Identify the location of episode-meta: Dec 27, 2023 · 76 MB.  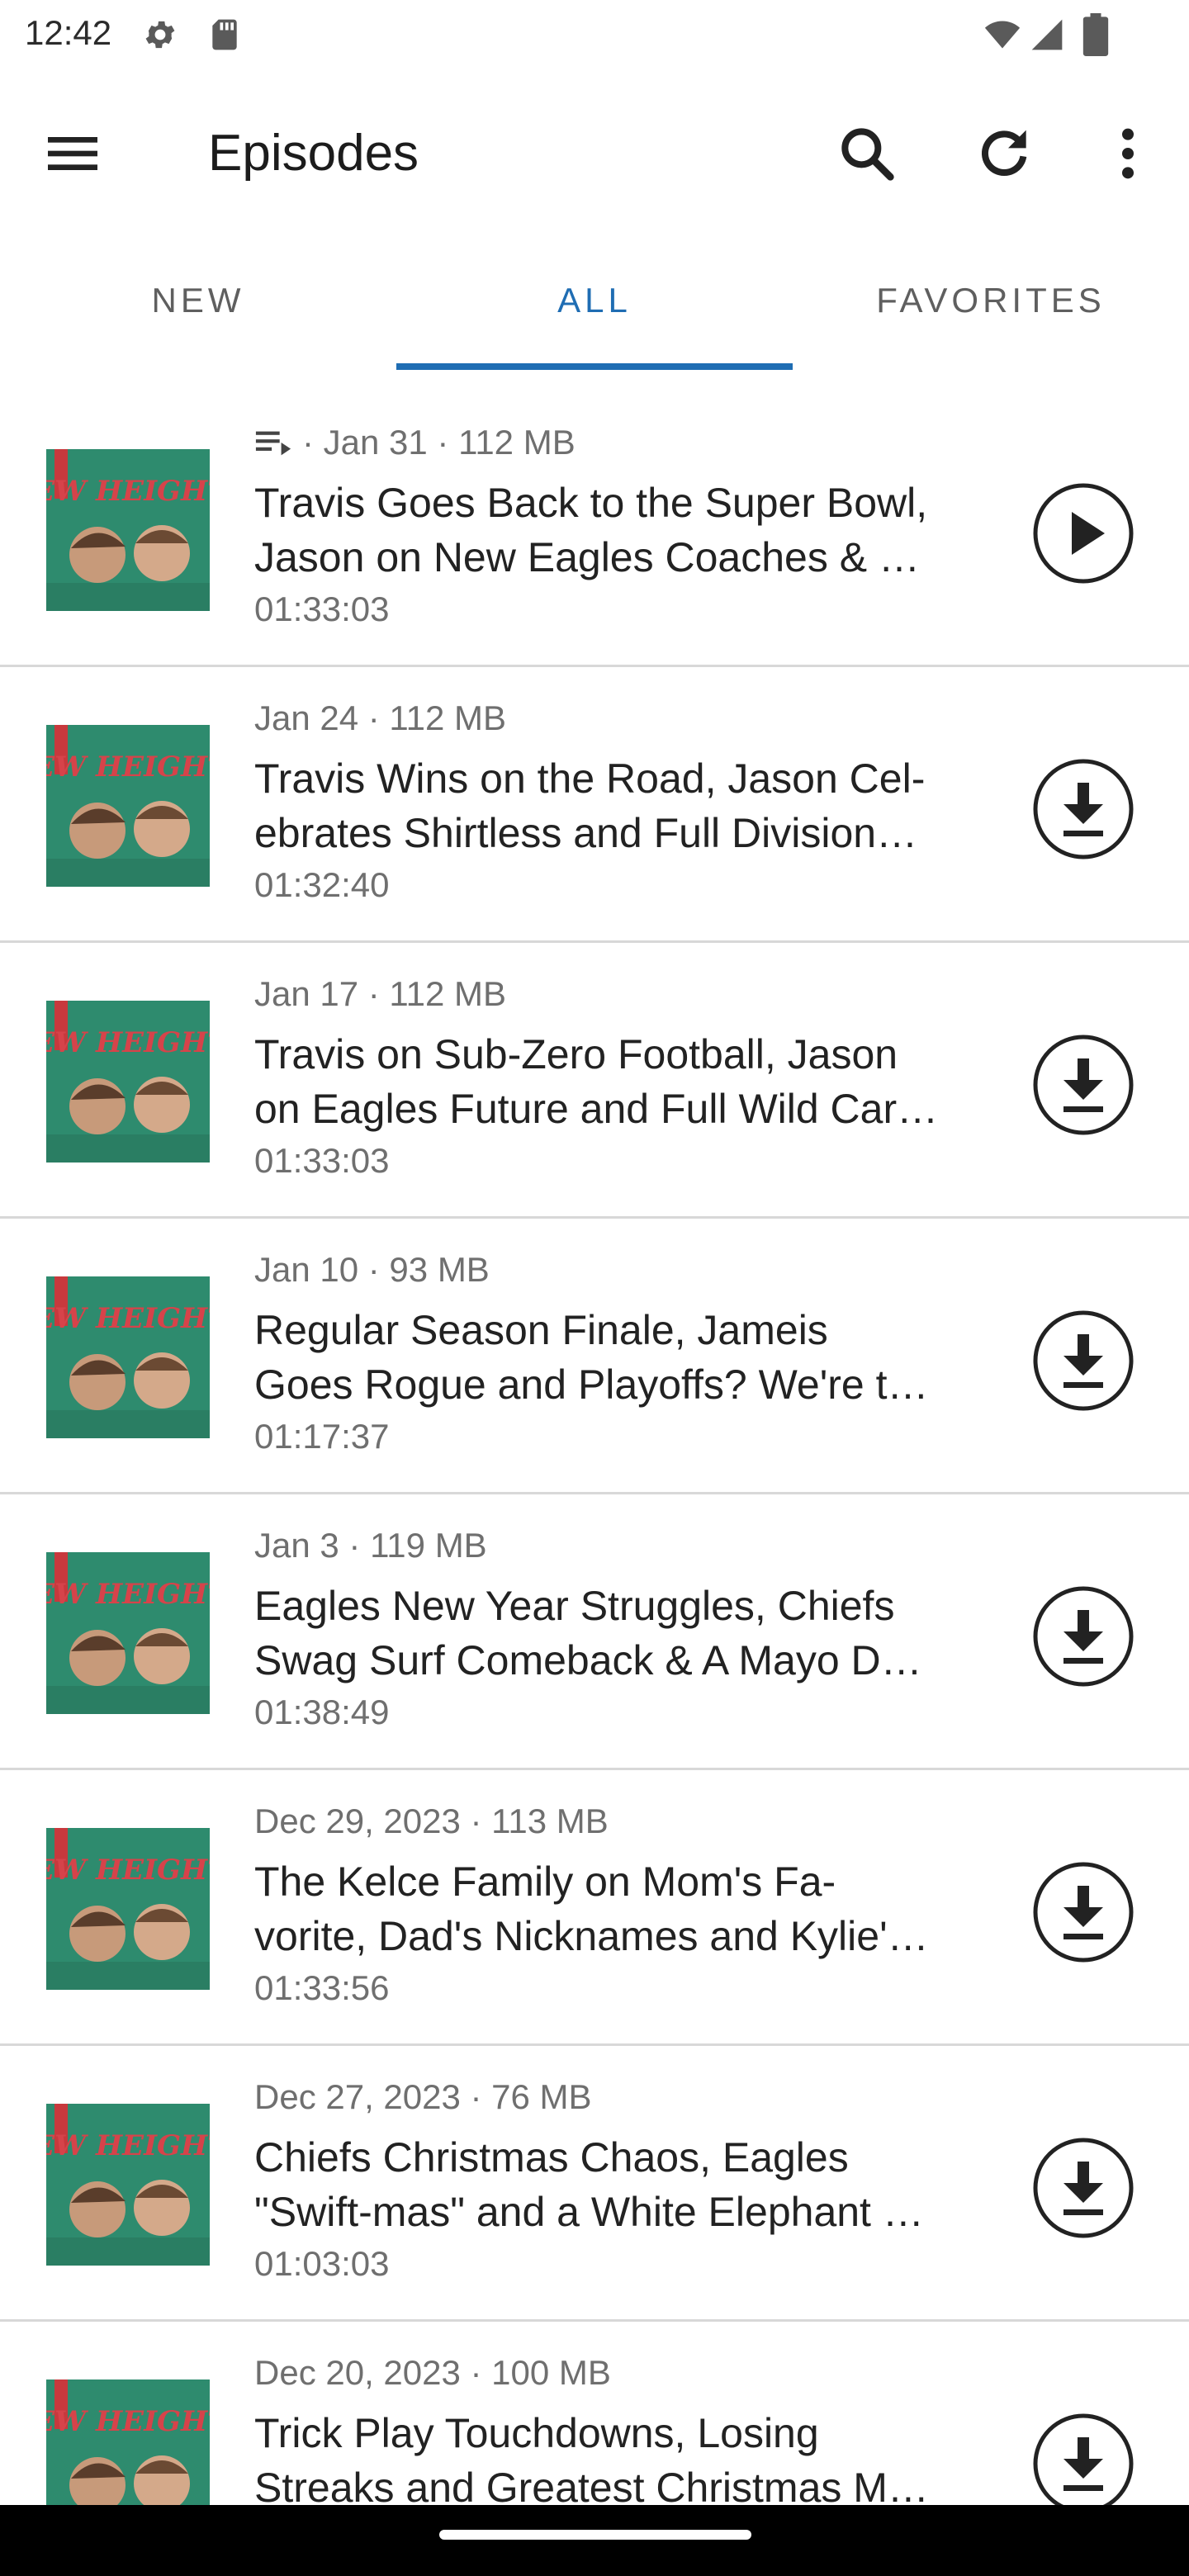
(423, 2097).